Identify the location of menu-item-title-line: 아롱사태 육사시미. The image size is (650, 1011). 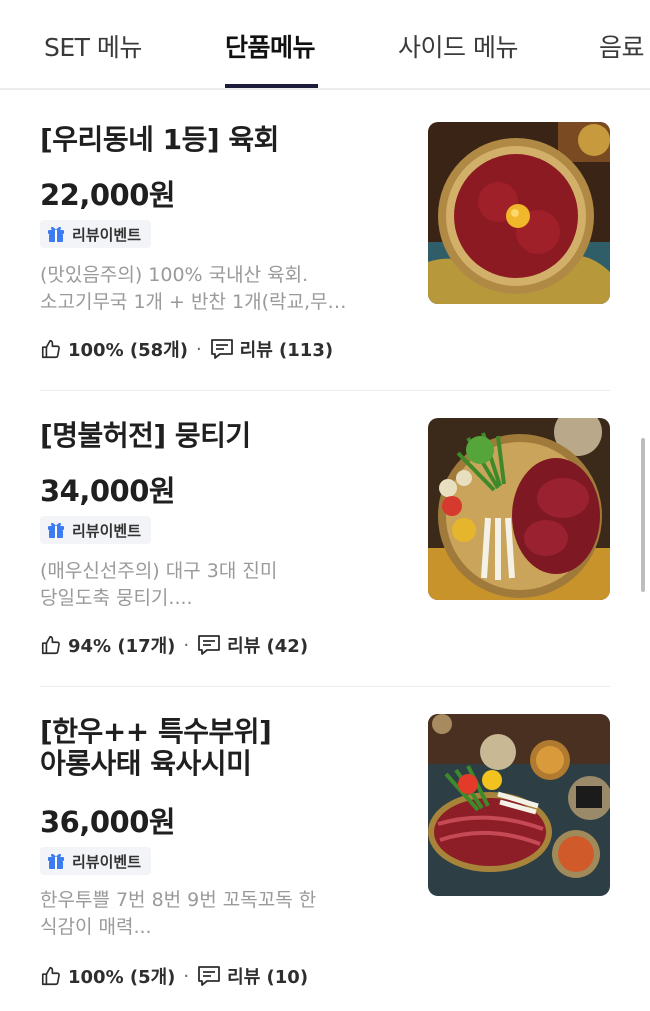
(146, 763).